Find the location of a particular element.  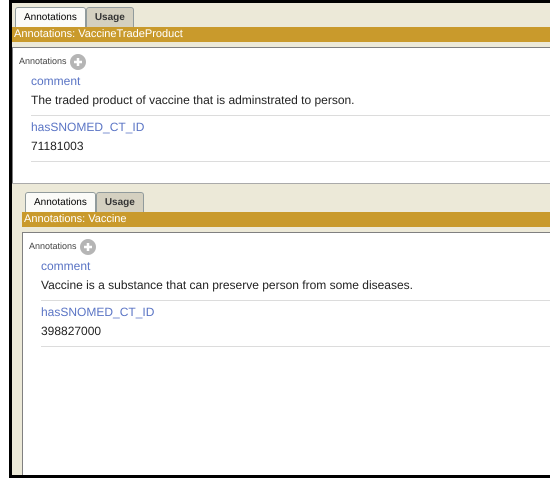

panel-title-bar: Annotations: Vaccine is located at coordinates (286, 219).